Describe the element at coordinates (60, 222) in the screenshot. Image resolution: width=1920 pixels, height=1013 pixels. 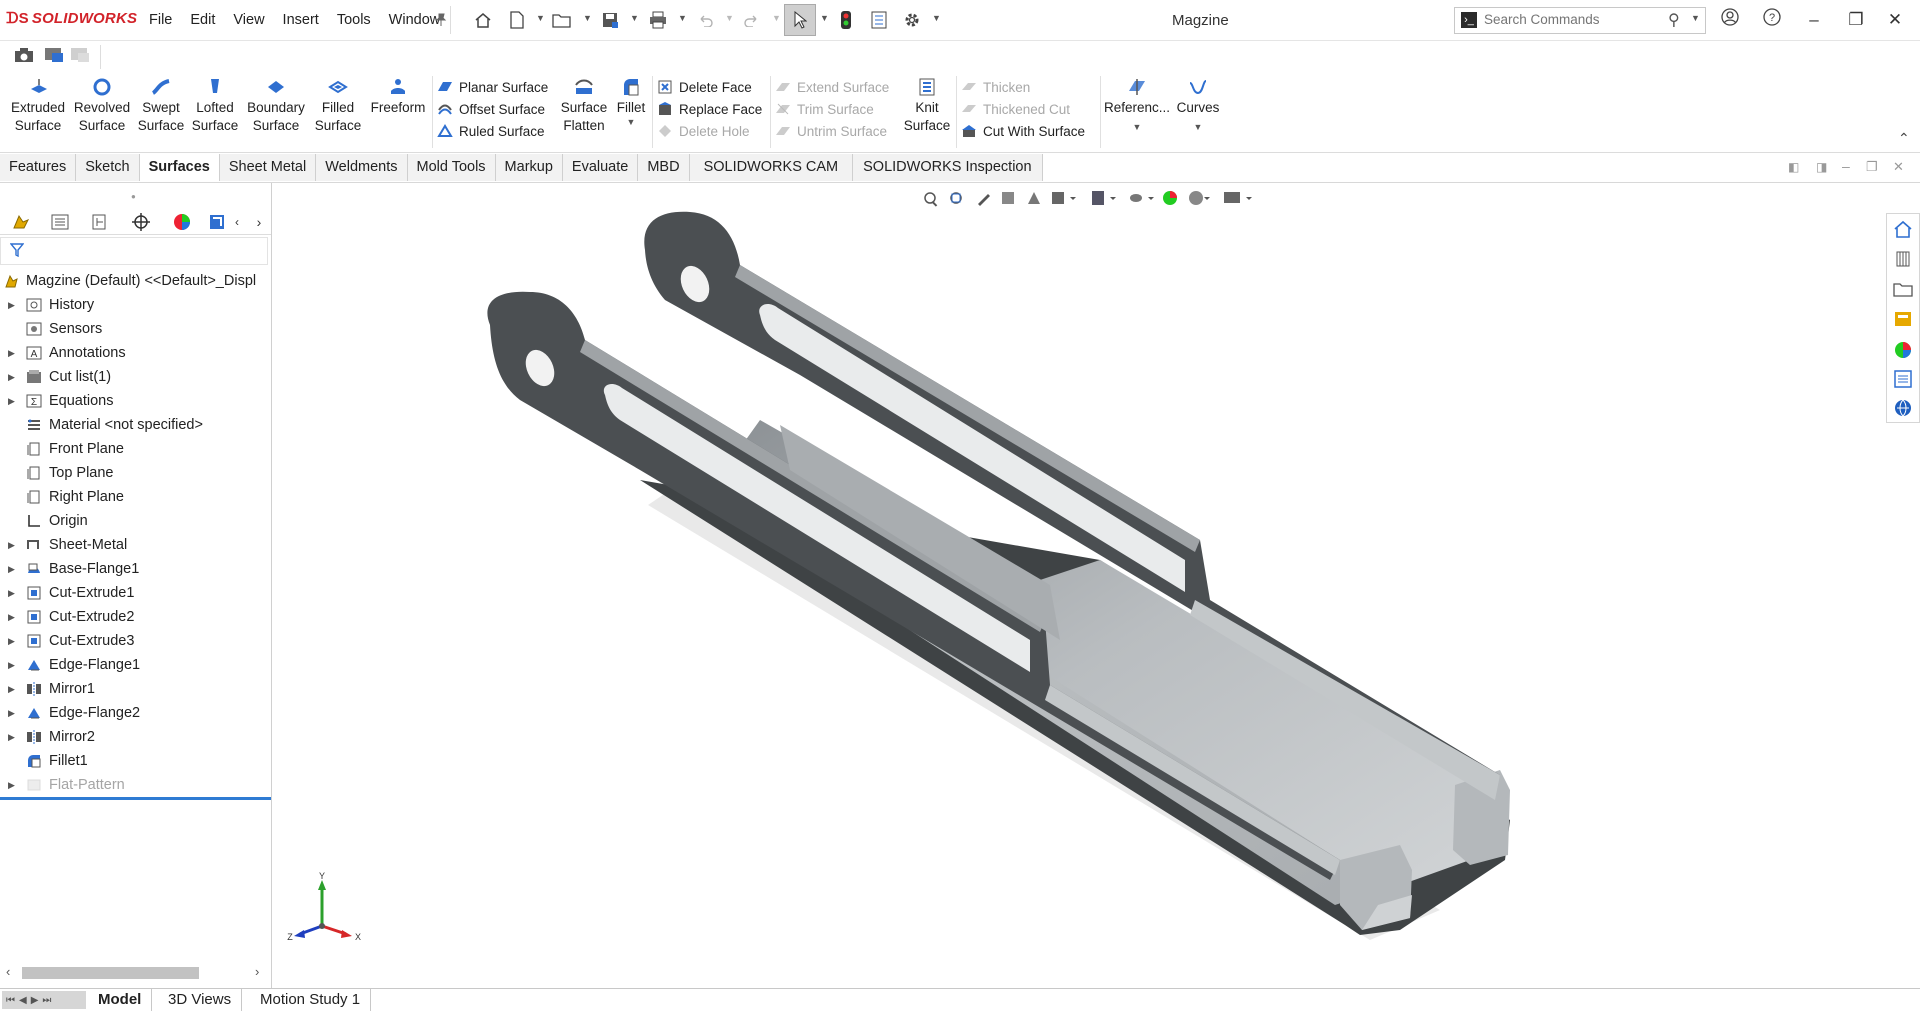
I see `property-manager-icon` at that location.